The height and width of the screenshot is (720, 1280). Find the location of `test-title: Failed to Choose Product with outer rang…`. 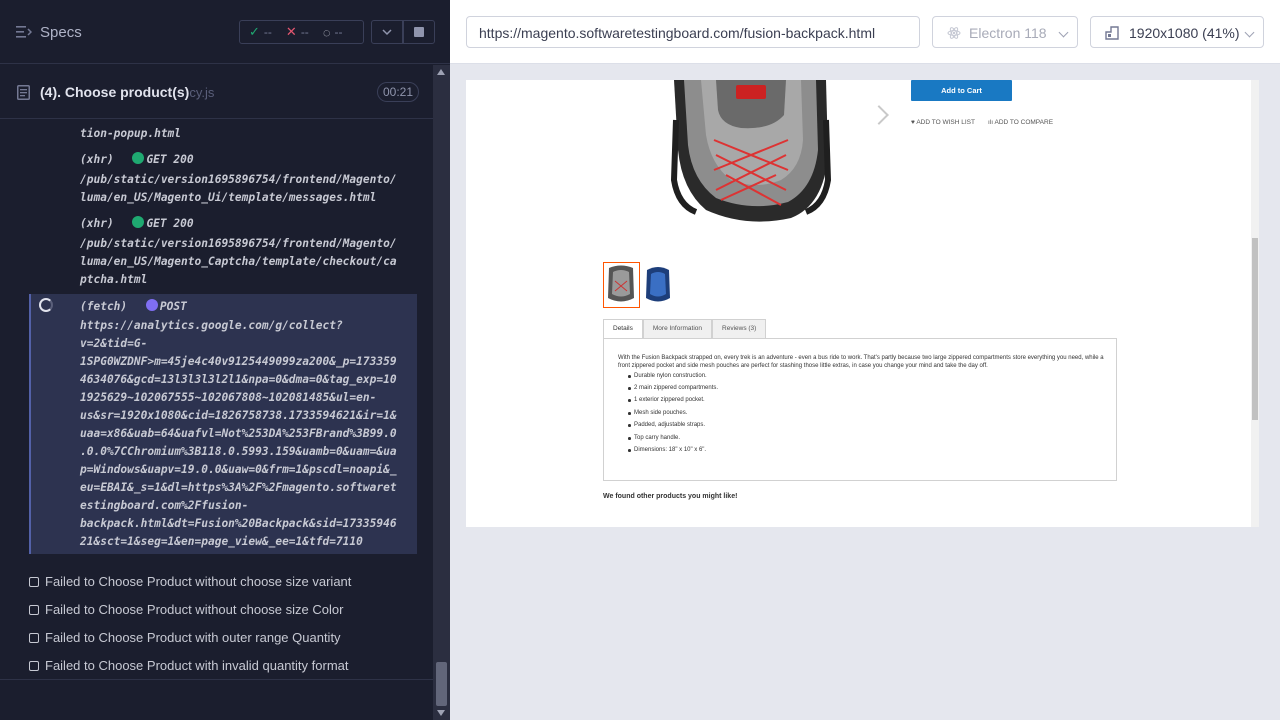

test-title: Failed to Choose Product with outer rang… is located at coordinates (193, 637).